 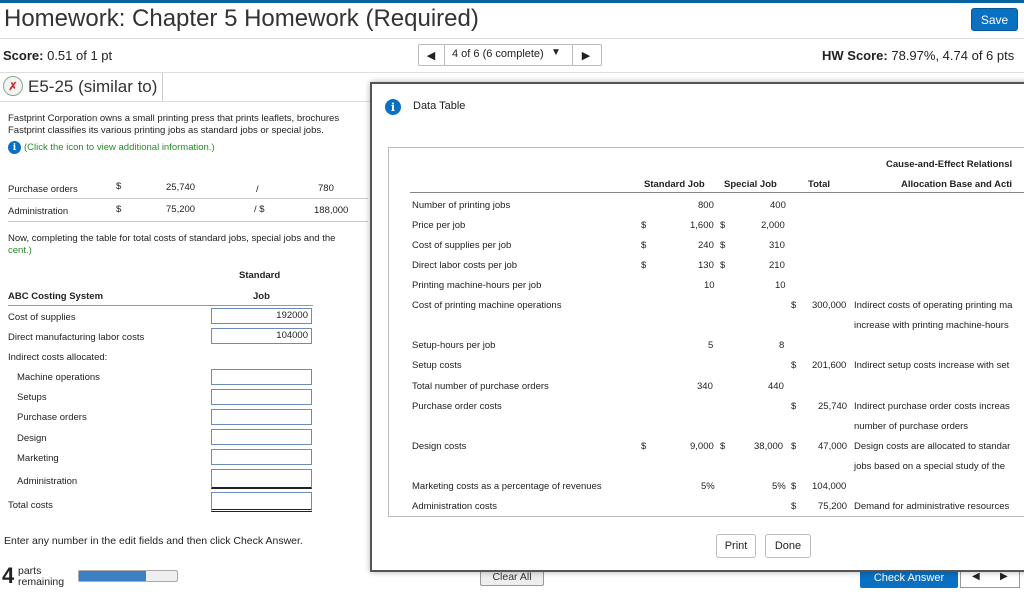 I want to click on cell-value: 75,200, so click(x=833, y=506).